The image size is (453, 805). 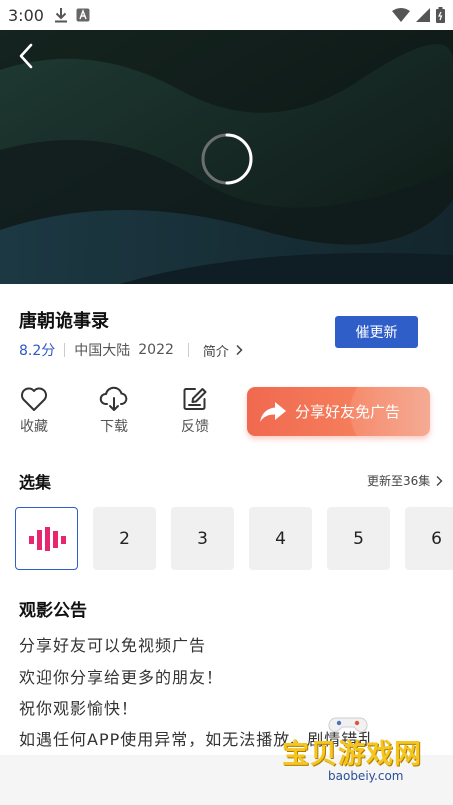 I want to click on status-time: 3:00, so click(x=26, y=15).